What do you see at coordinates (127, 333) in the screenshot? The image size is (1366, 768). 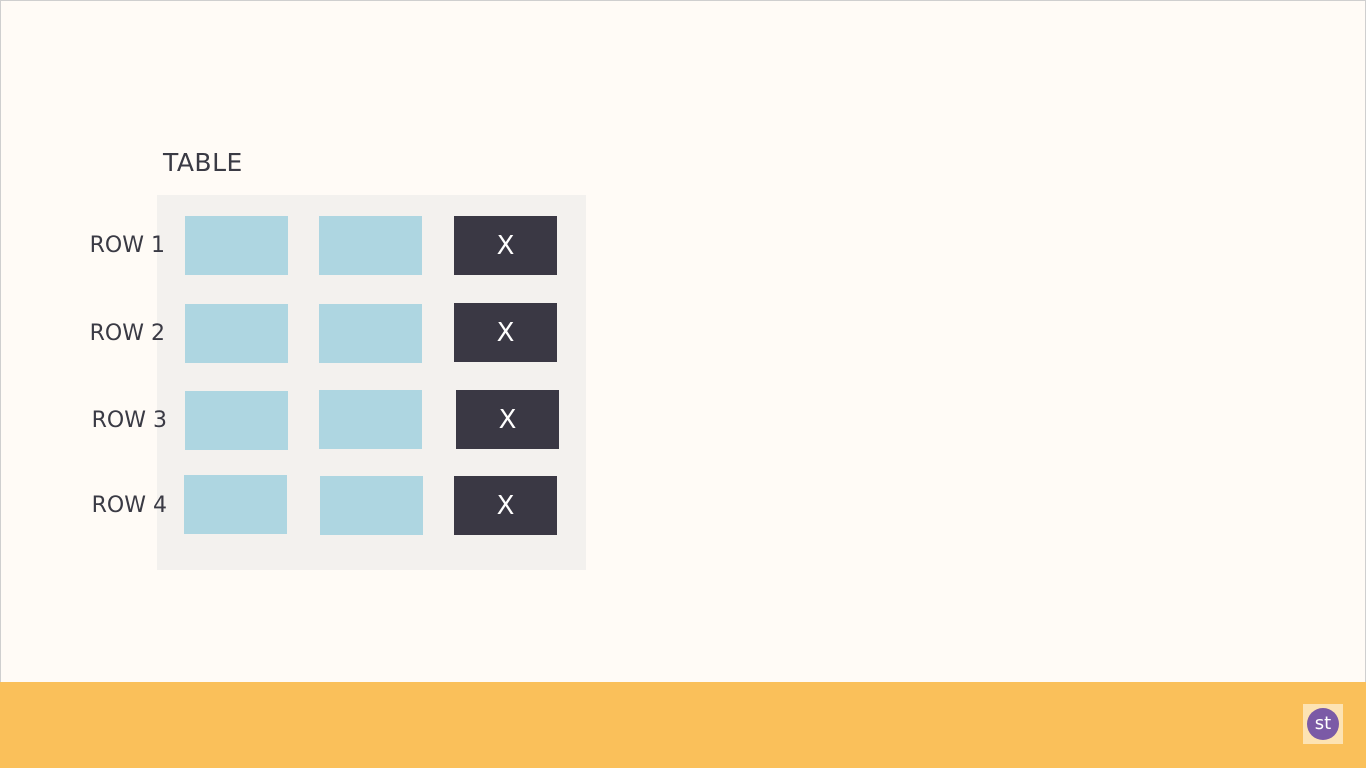 I see `row-label: ROW 2` at bounding box center [127, 333].